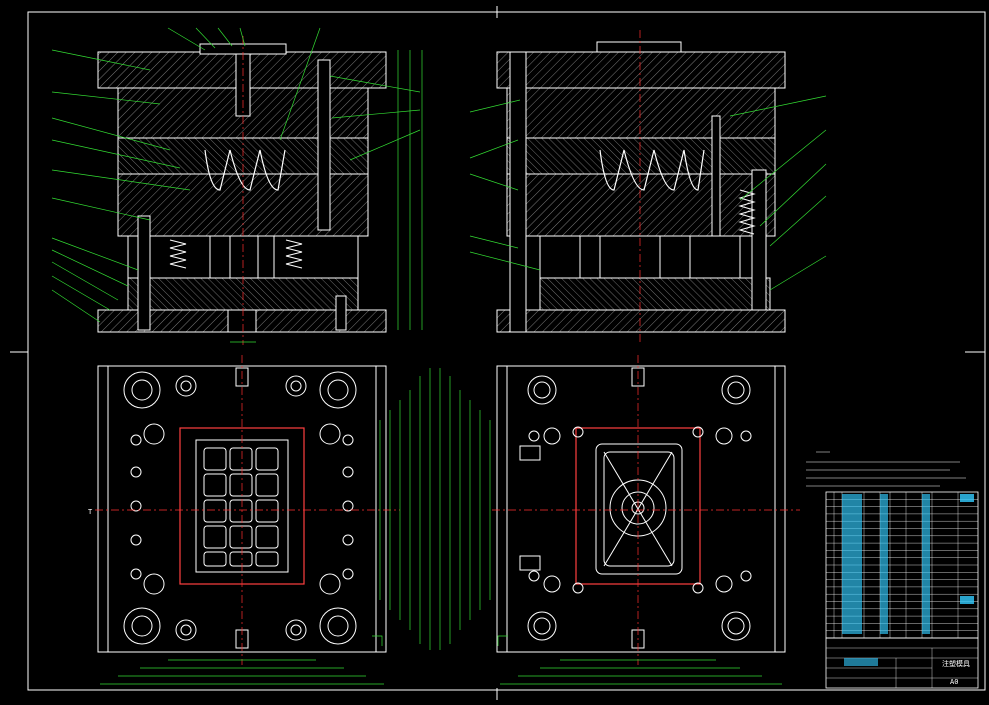  I want to click on section-mark-left: T, so click(90, 512).